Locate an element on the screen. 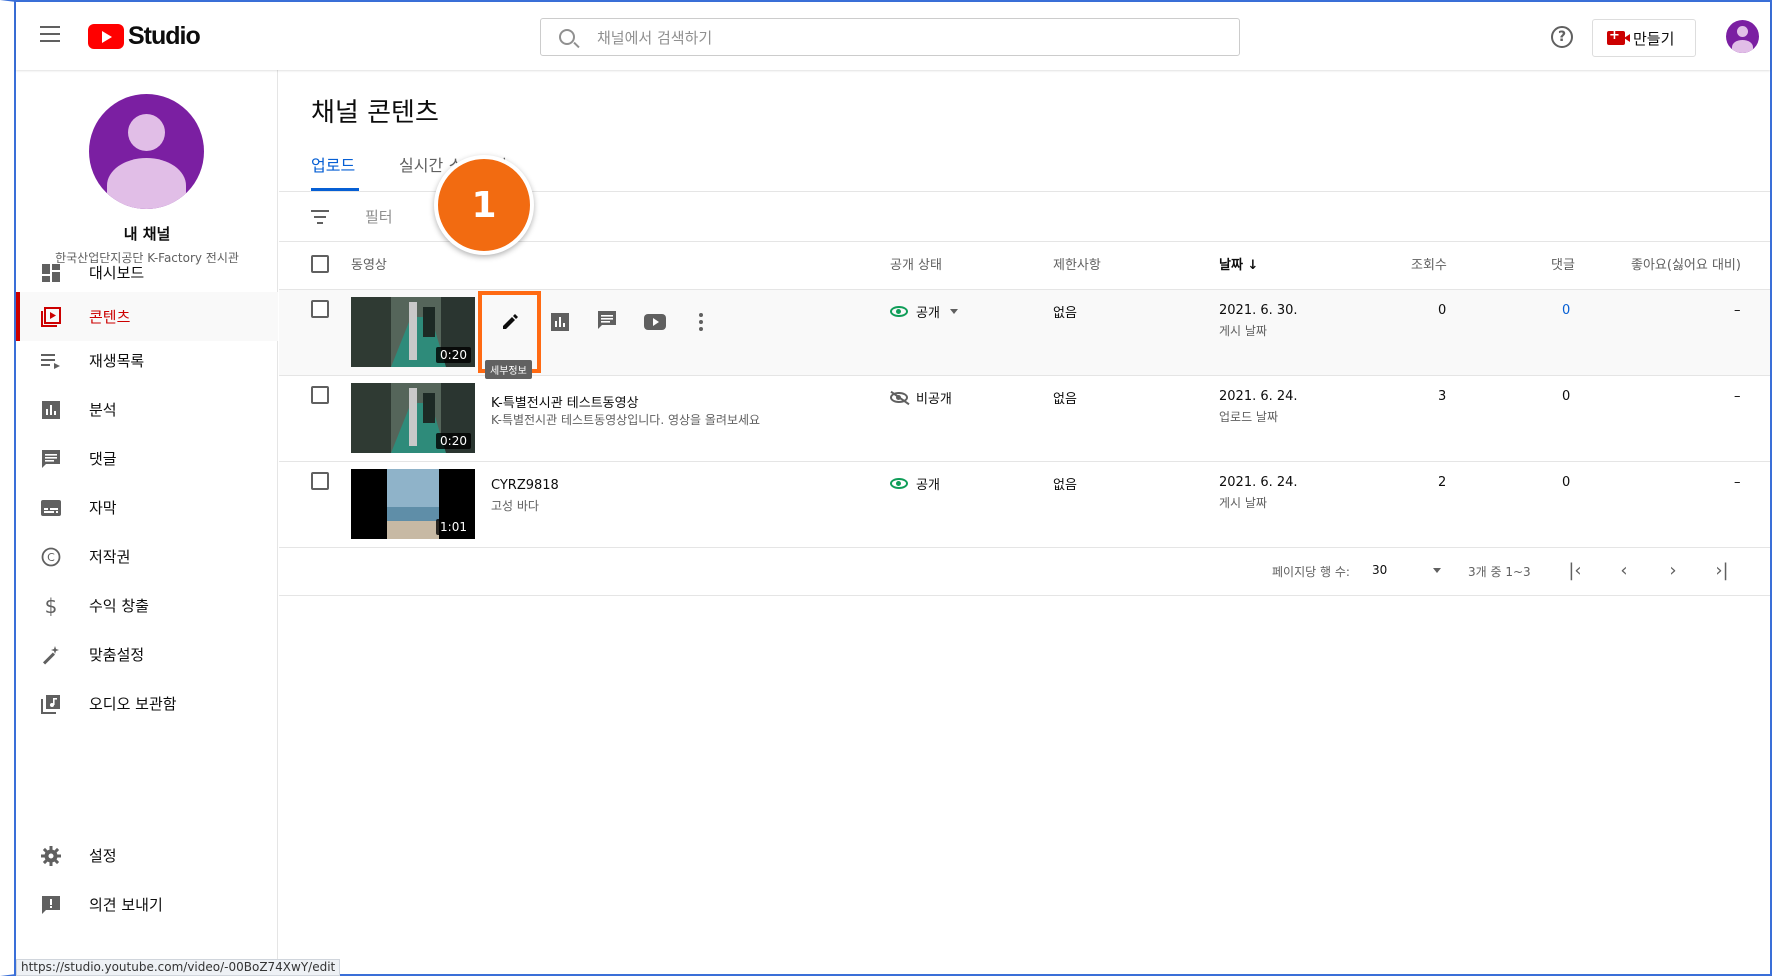 The height and width of the screenshot is (976, 1772). column-visibility: 공개 상태 is located at coordinates (916, 265).